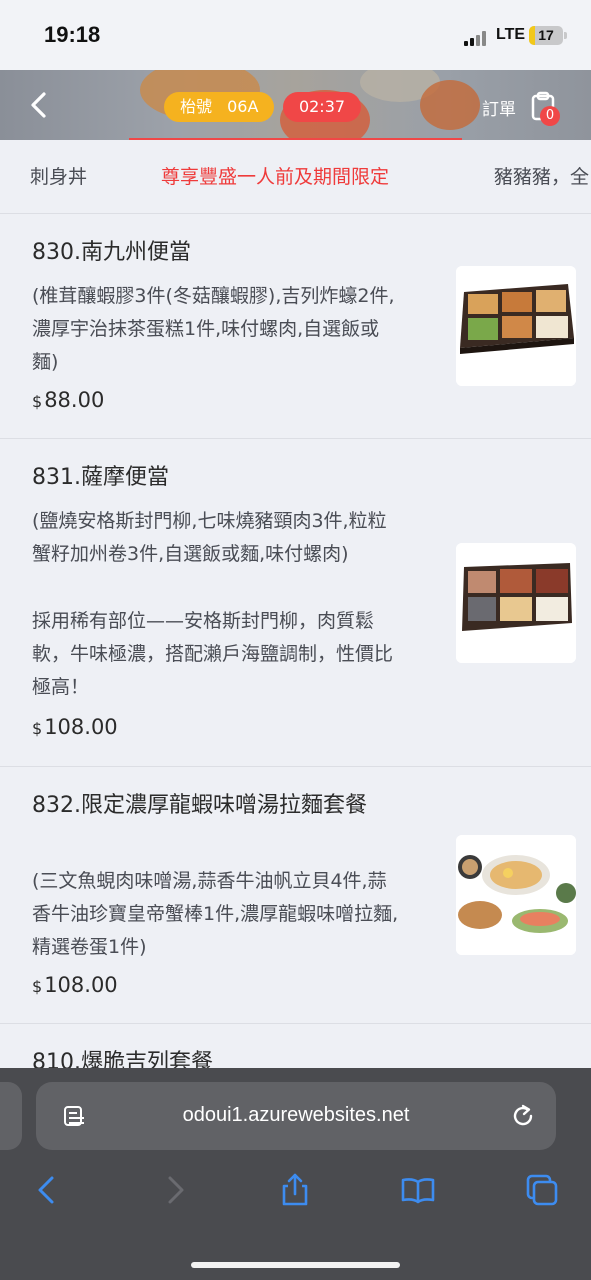 The width and height of the screenshot is (591, 1280). Describe the element at coordinates (243, 106) in the screenshot. I see `table-number: 06A` at that location.